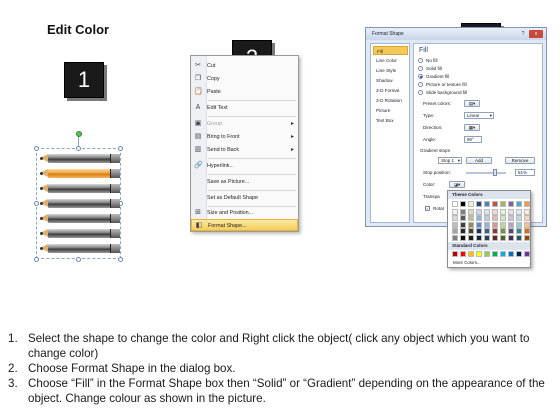  What do you see at coordinates (479, 160) in the screenshot?
I see `add-stop-button: Add` at bounding box center [479, 160].